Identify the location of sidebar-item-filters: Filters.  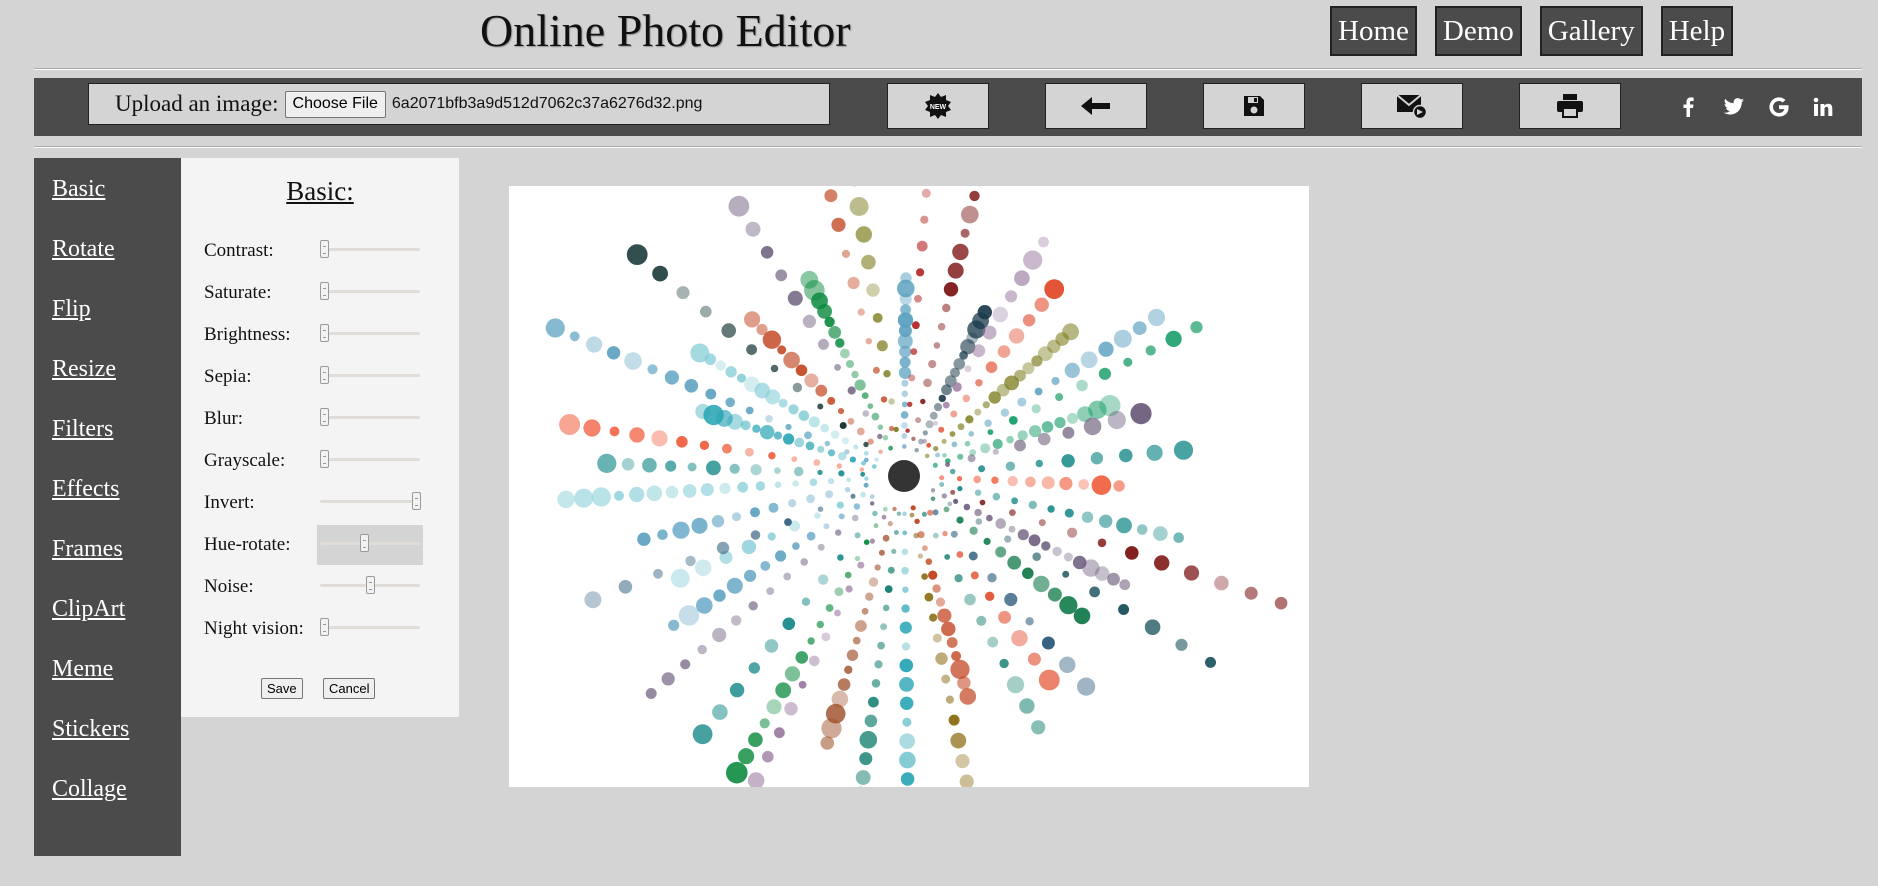
(82, 429).